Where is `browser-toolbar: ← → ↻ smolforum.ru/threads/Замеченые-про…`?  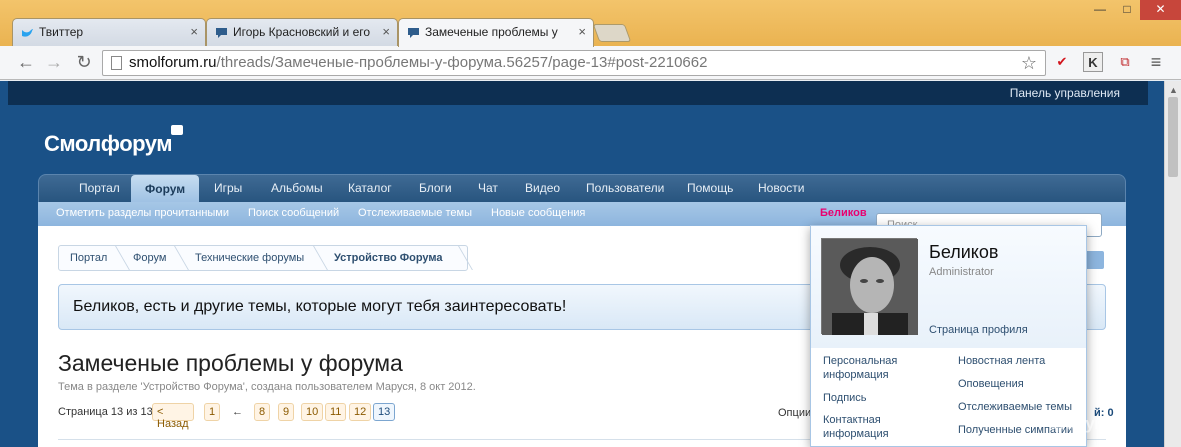
browser-toolbar: ← → ↻ smolforum.ru/threads/Замеченые-про… is located at coordinates (590, 63).